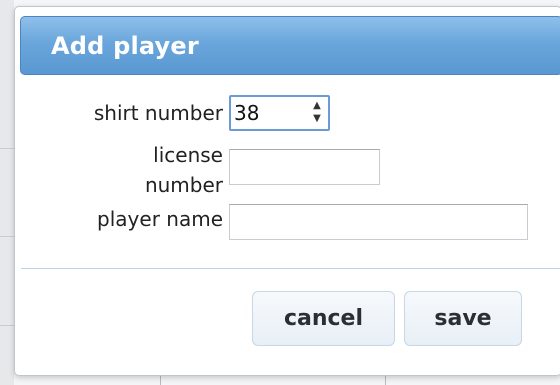 This screenshot has width=560, height=385. What do you see at coordinates (188, 155) in the screenshot?
I see `license-number-label-line1: license` at bounding box center [188, 155].